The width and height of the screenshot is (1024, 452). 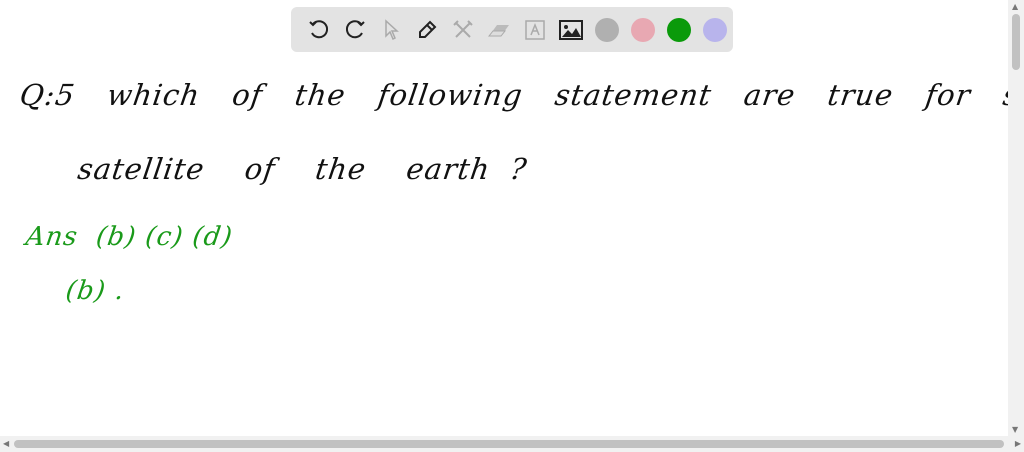 I want to click on pen-button, so click(x=427, y=30).